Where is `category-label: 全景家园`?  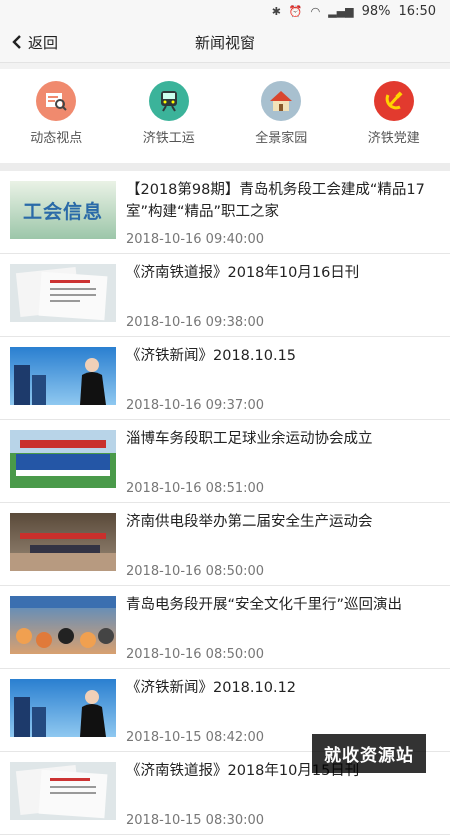 category-label: 全景家园 is located at coordinates (281, 136).